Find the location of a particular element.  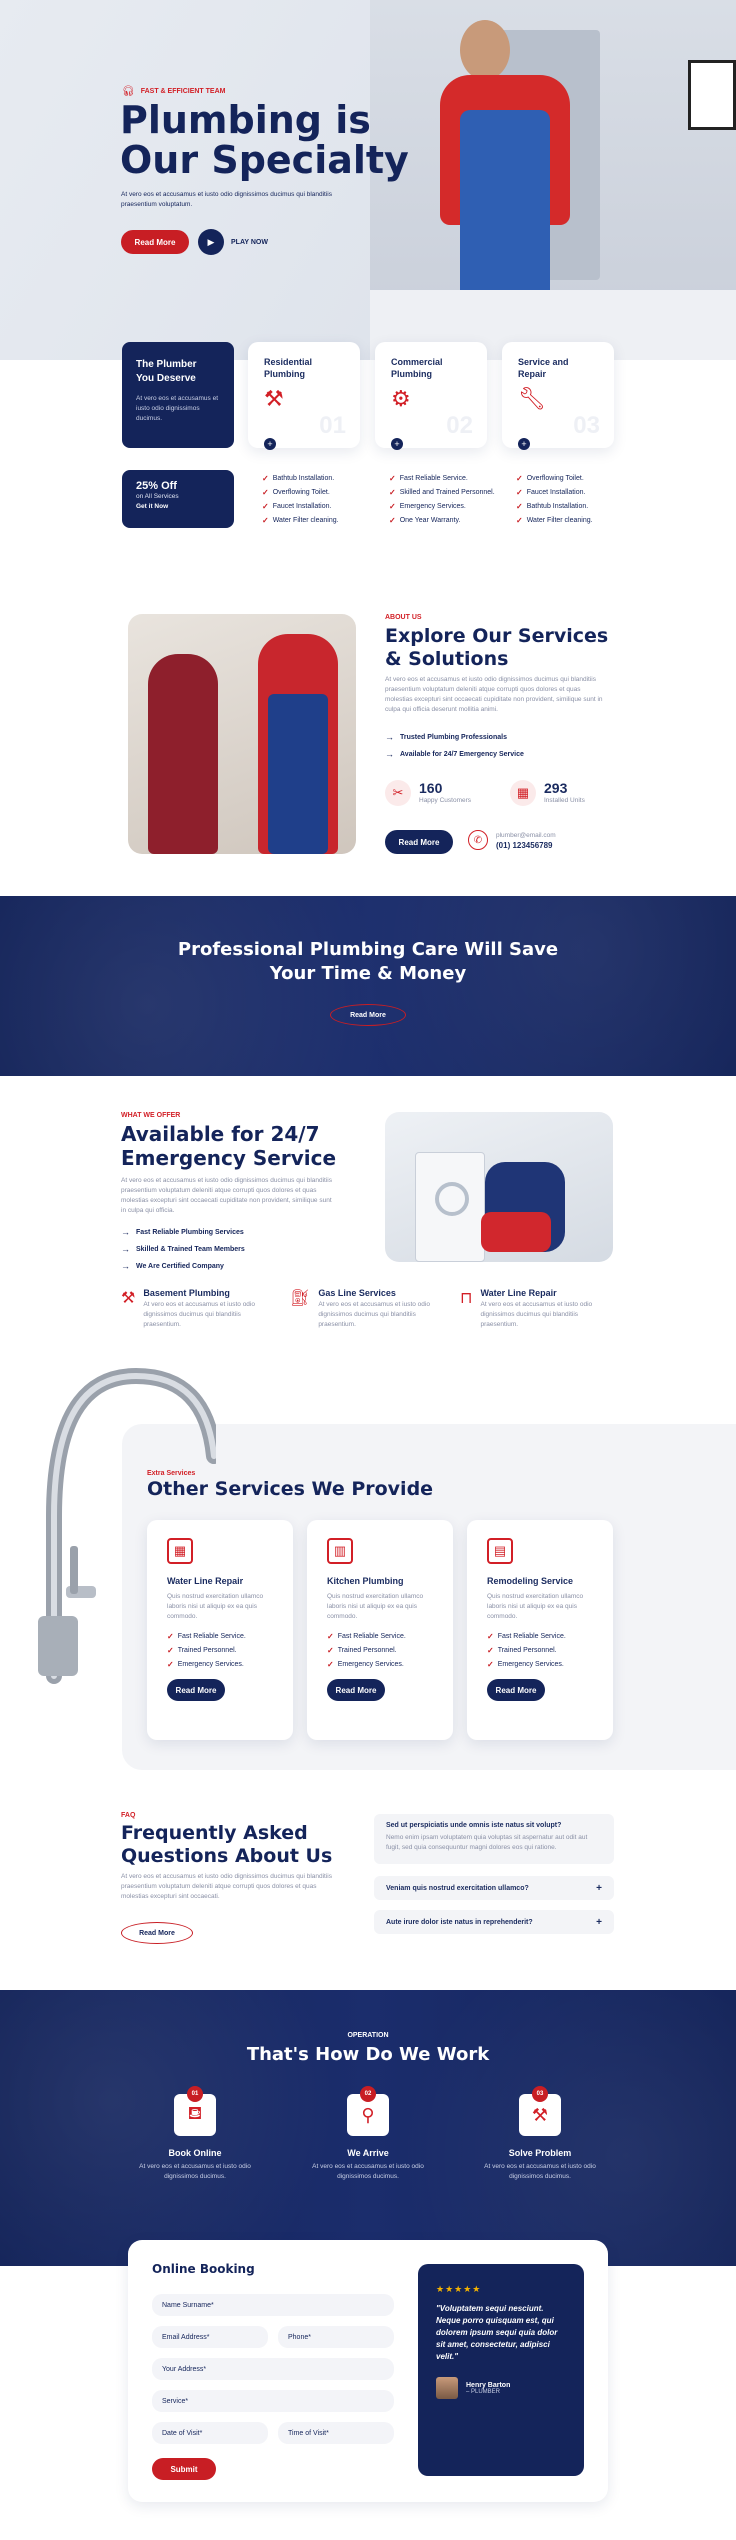

hero-title: Plumbing is Our Specialty is located at coordinates (264, 140).